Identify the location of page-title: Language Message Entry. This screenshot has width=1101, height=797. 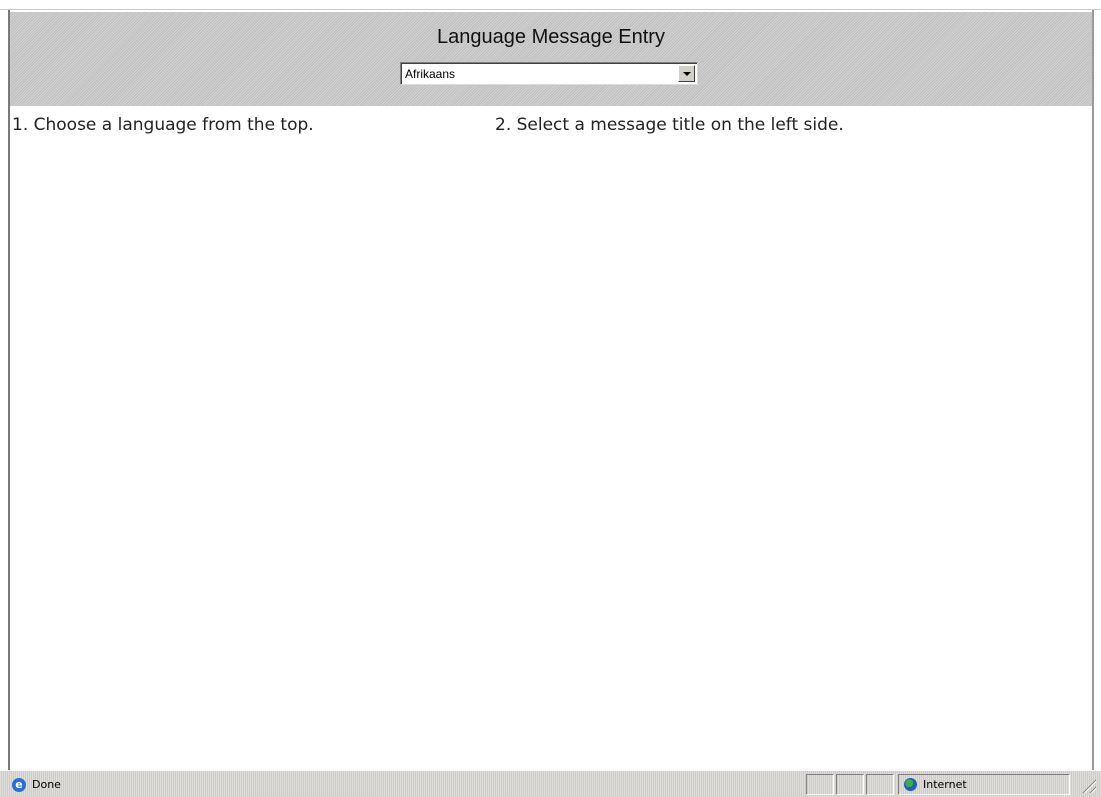
(551, 37).